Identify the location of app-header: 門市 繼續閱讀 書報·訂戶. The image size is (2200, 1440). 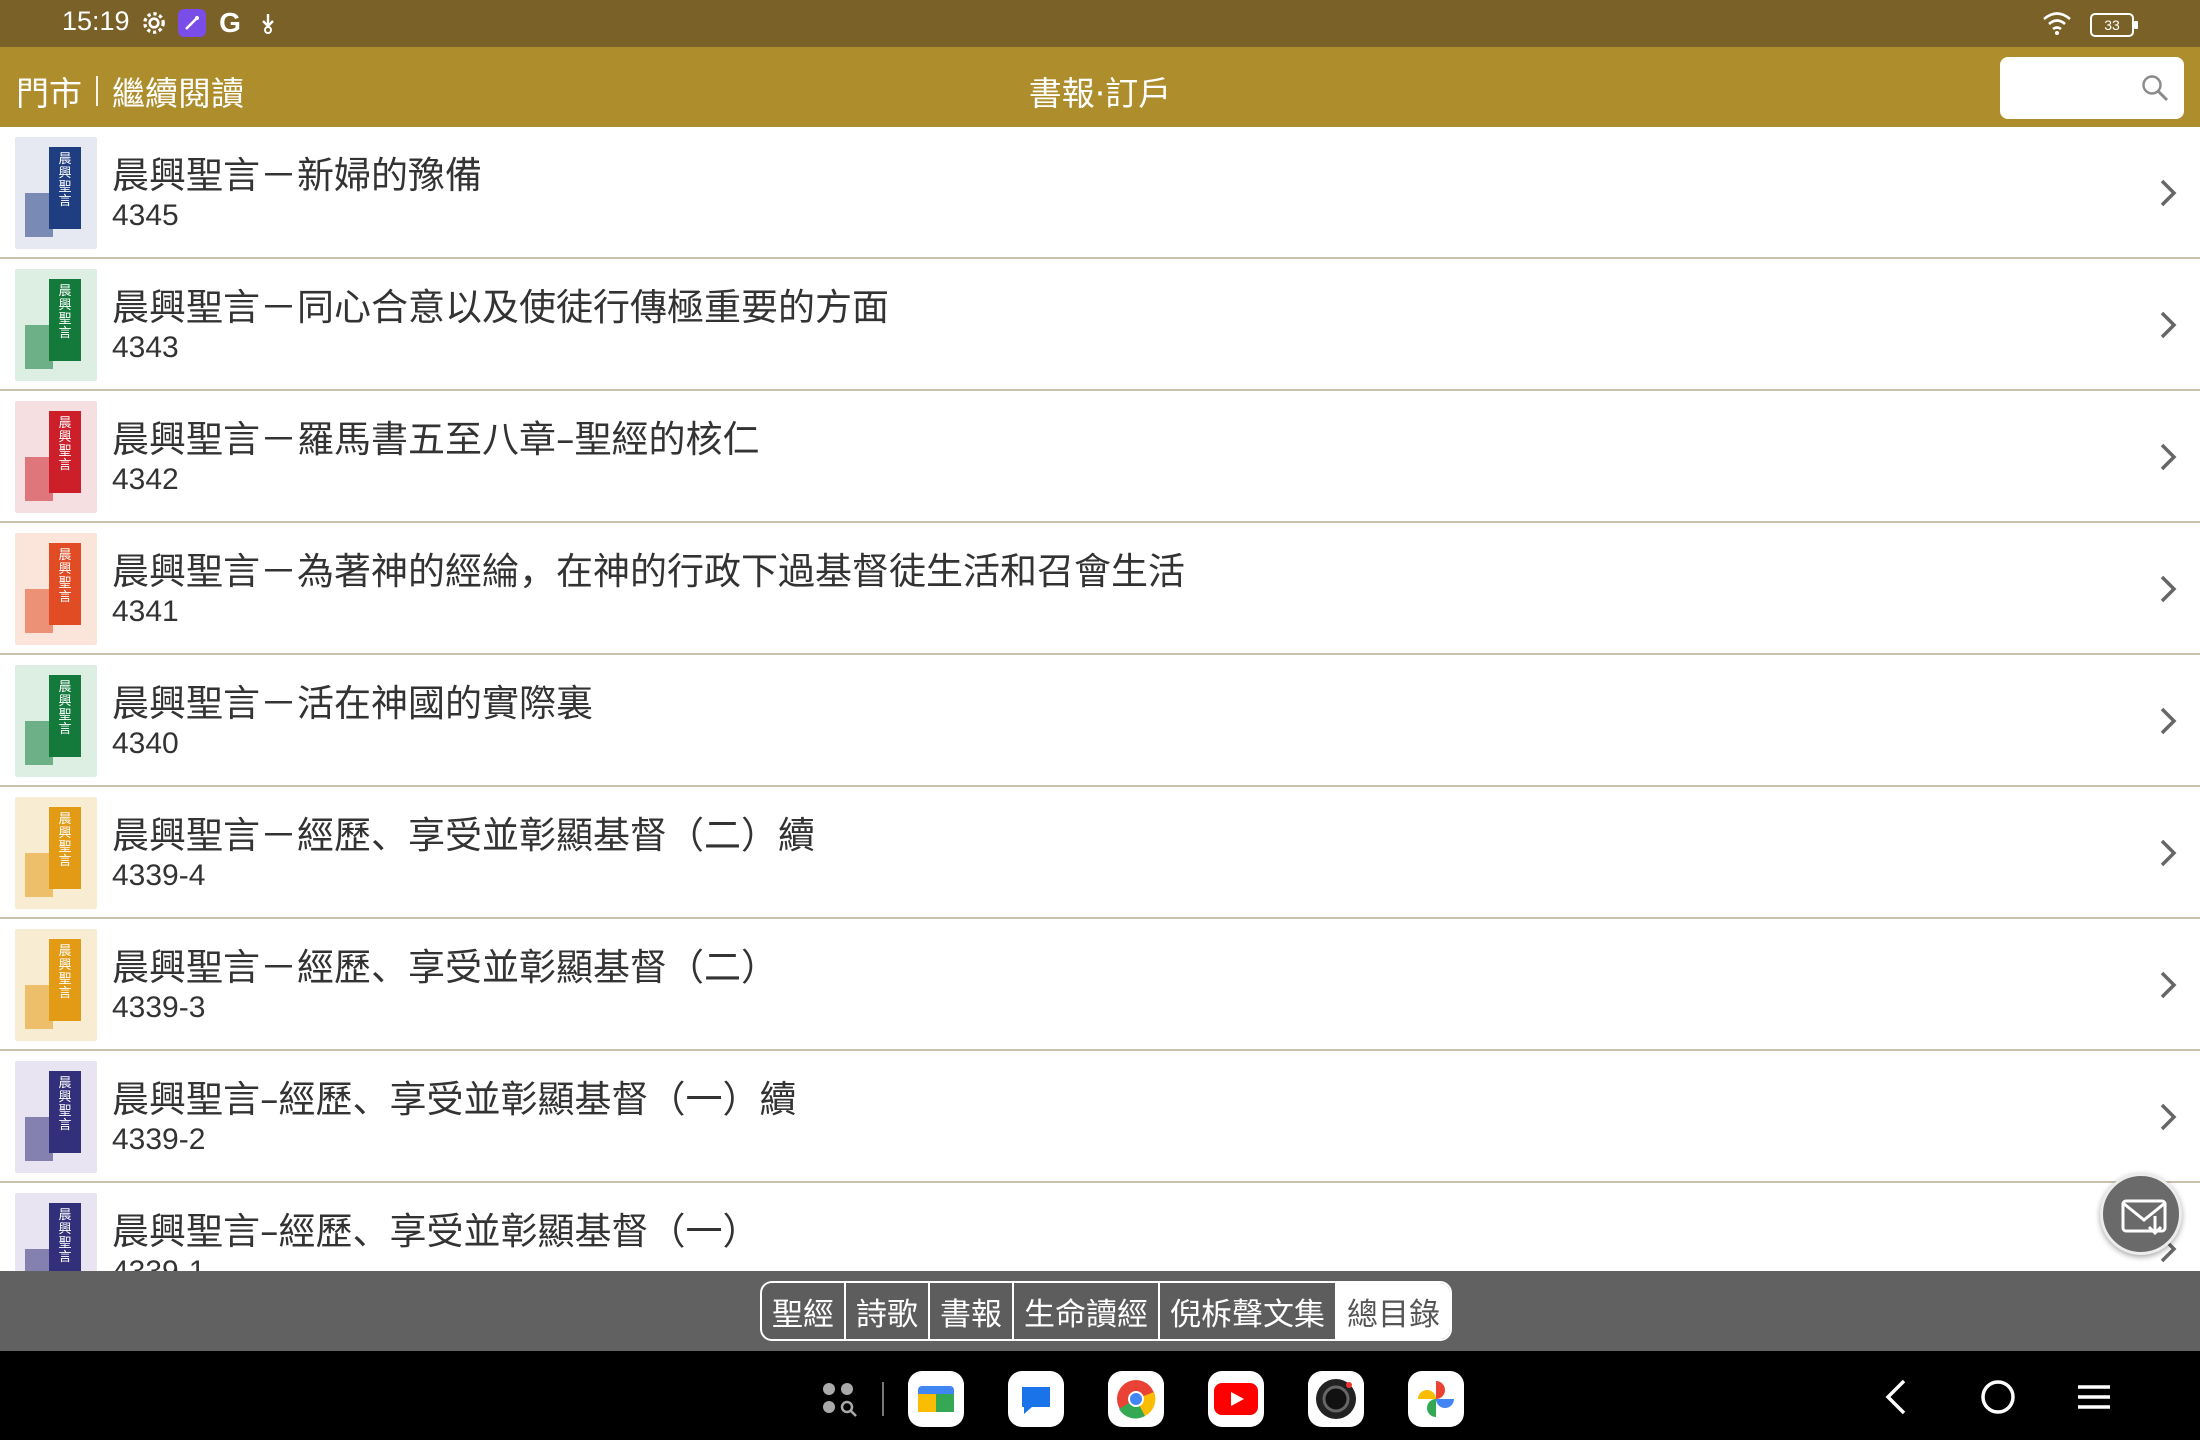
(1100, 87).